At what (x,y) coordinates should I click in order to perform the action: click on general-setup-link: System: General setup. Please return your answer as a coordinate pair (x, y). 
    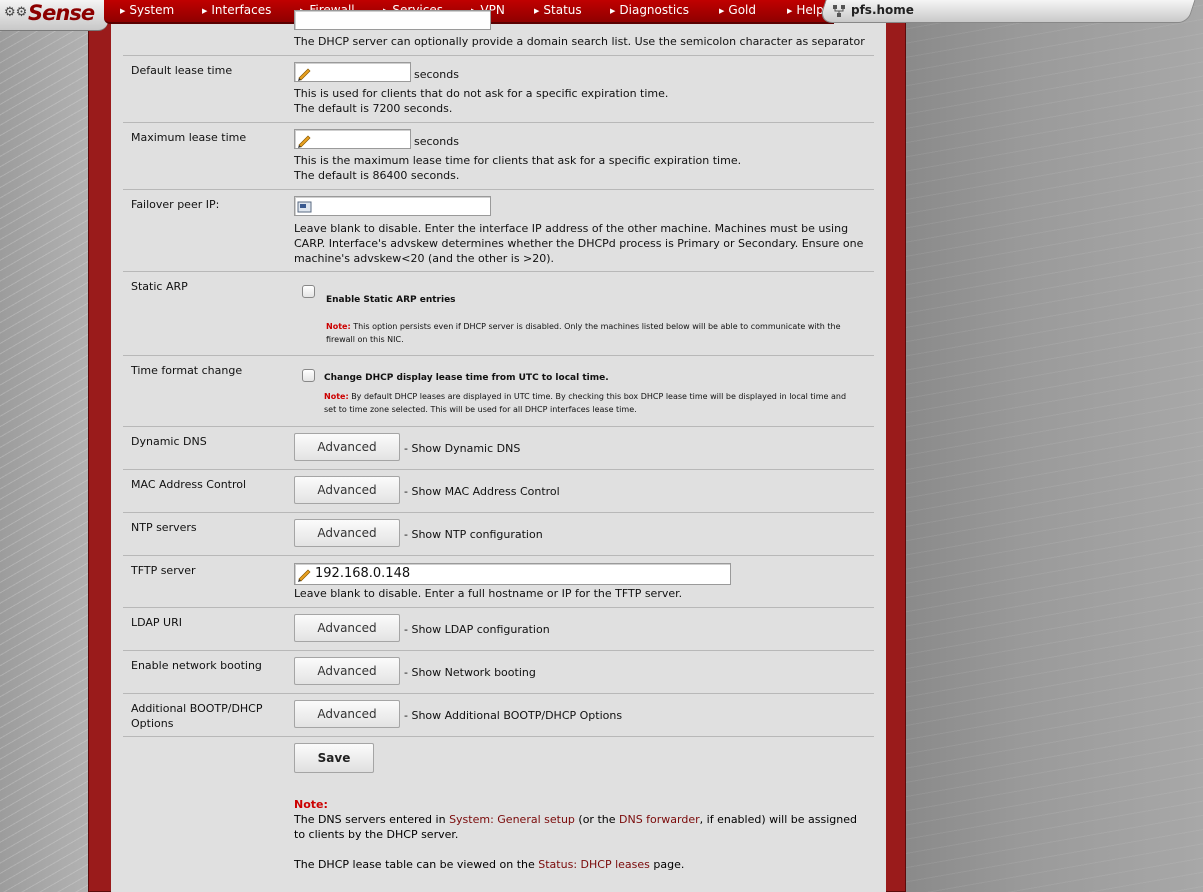
    Looking at the image, I should click on (512, 819).